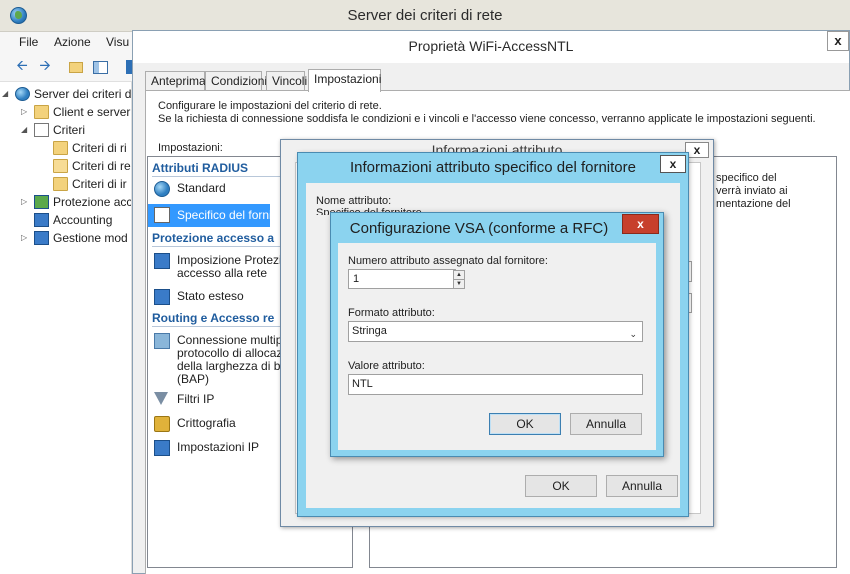 The image size is (850, 574). Describe the element at coordinates (344, 80) in the screenshot. I see `tab-settings: Impostazioni` at that location.